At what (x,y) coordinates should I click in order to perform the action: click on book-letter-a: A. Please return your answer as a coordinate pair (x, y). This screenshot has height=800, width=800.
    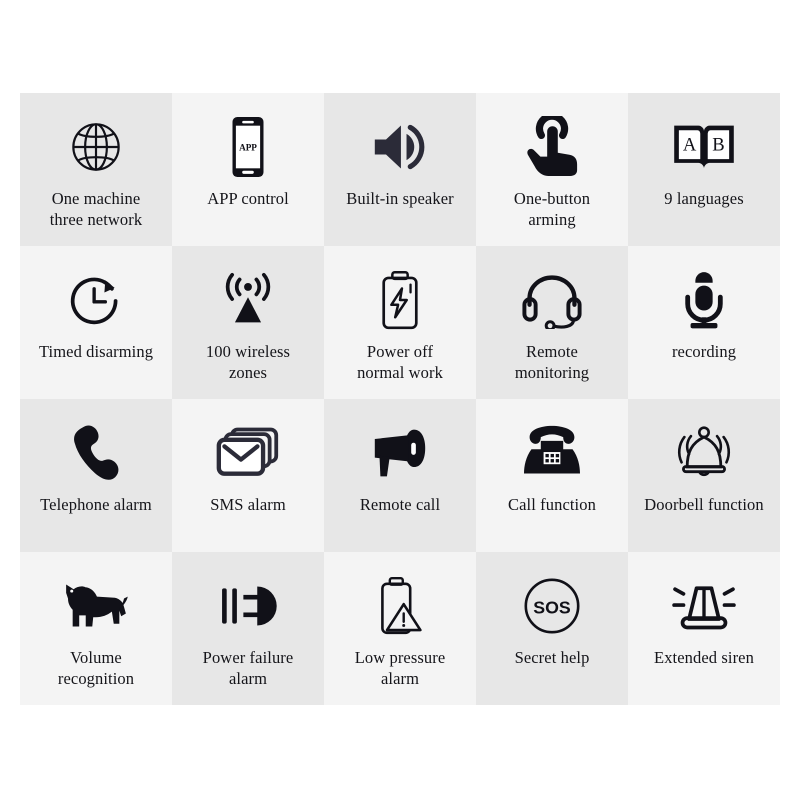
    Looking at the image, I should click on (690, 145).